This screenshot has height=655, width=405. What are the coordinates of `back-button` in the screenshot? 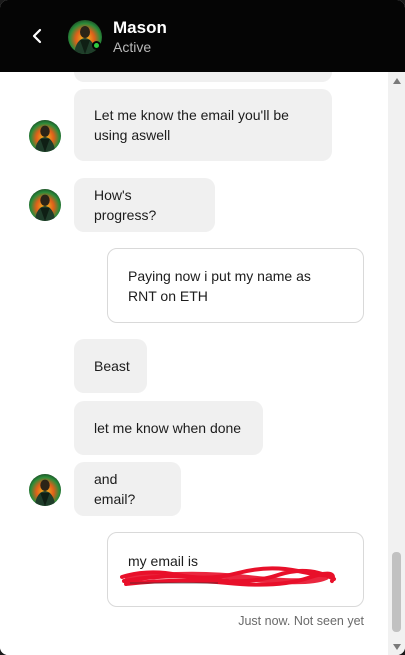 It's located at (37, 36).